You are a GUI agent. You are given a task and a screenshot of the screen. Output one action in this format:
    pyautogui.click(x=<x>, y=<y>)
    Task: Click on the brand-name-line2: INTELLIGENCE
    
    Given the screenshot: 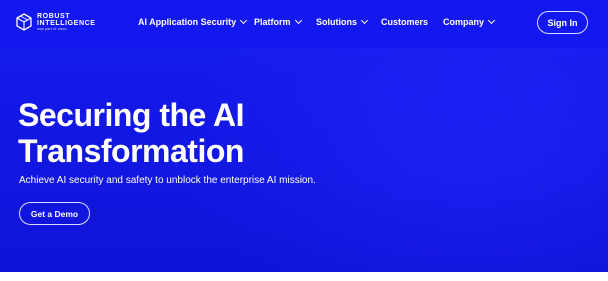 What is the action you would take?
    pyautogui.click(x=66, y=23)
    